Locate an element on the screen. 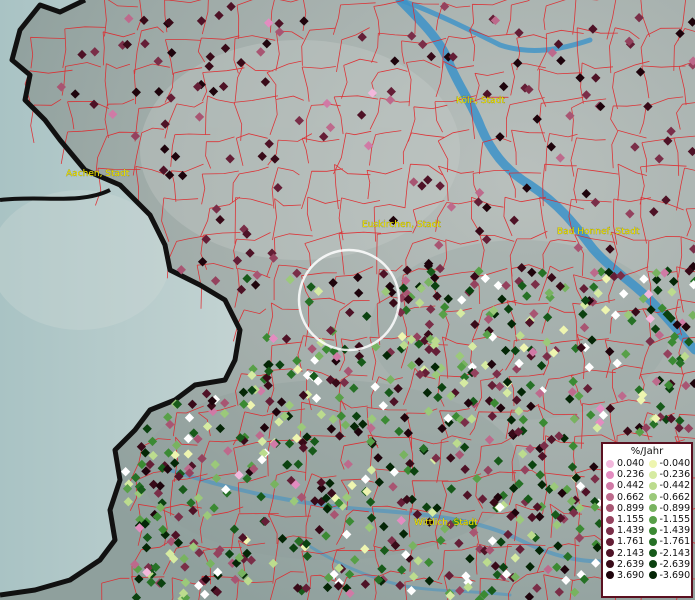 This screenshot has width=695, height=600. city-label-wittlich: Wittlich, Stadt is located at coordinates (446, 523).